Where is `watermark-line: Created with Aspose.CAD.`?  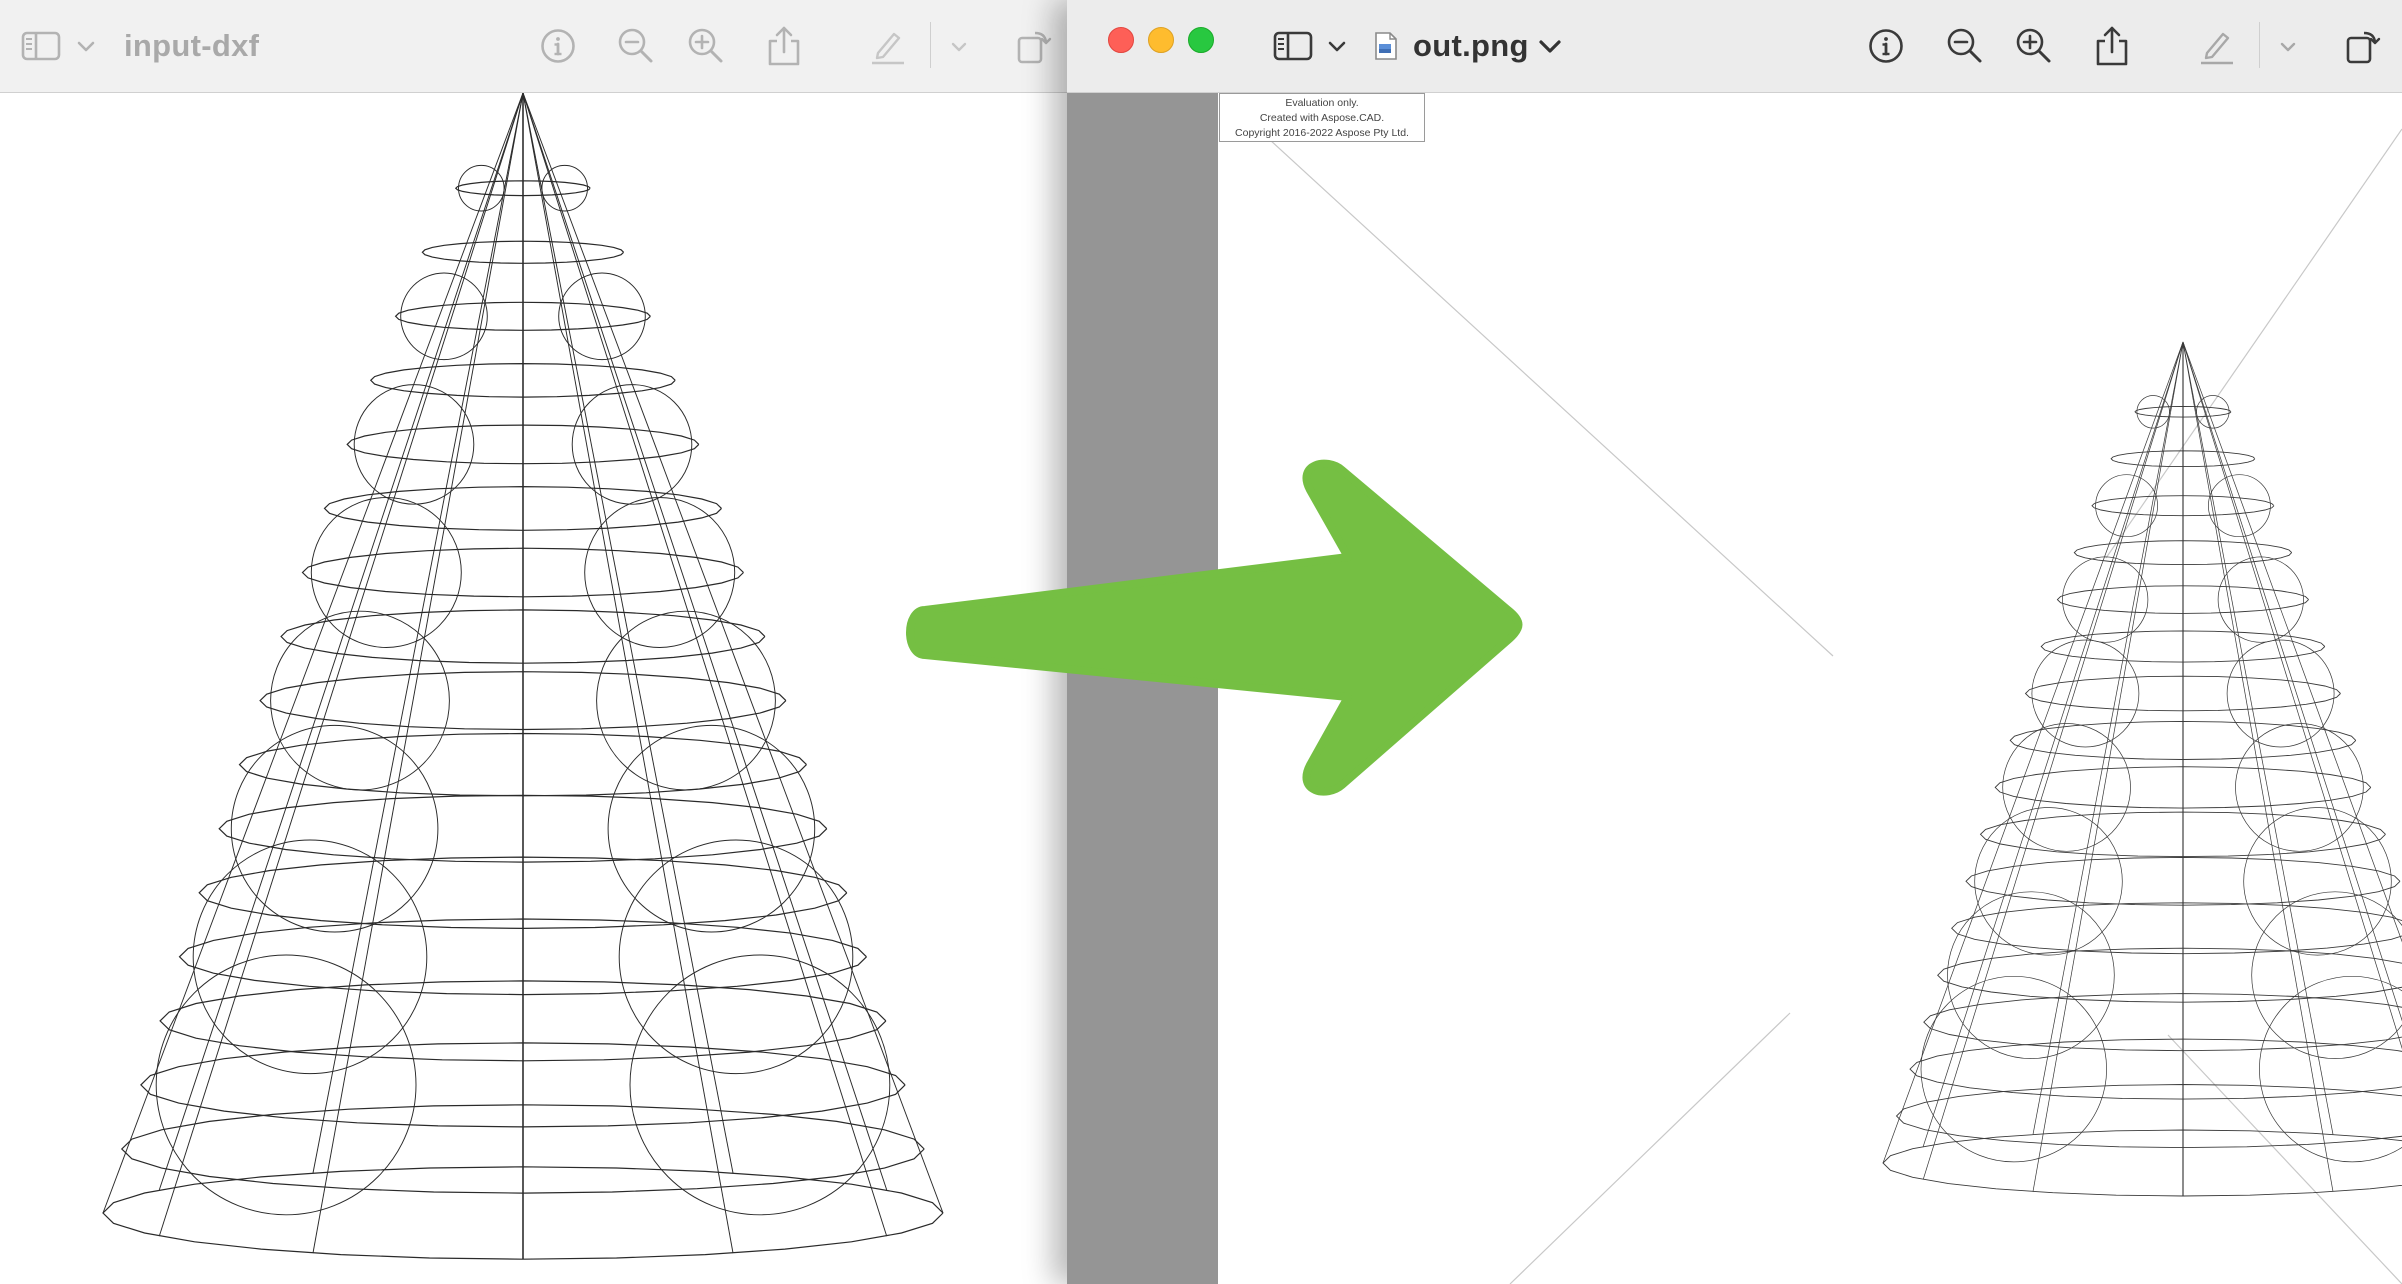
watermark-line: Created with Aspose.CAD. is located at coordinates (1322, 118).